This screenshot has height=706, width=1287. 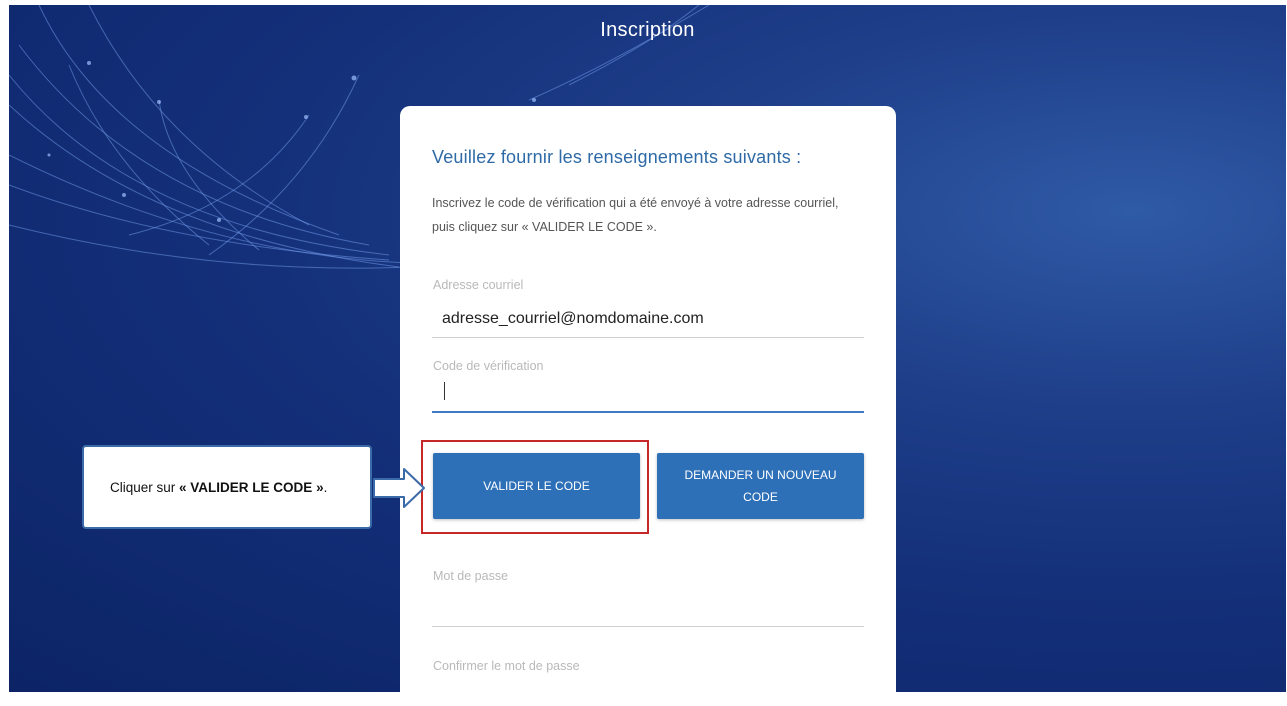 I want to click on validate-button-highlight, so click(x=535, y=487).